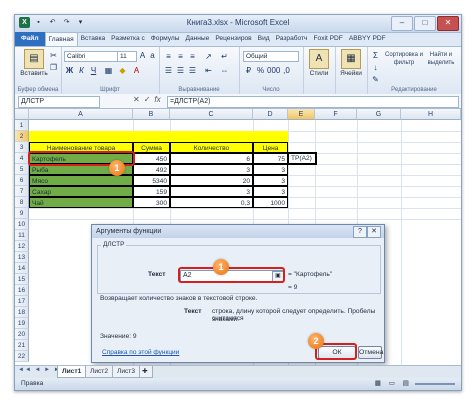  I want to click on view-layout-icon: ▭, so click(392, 384).